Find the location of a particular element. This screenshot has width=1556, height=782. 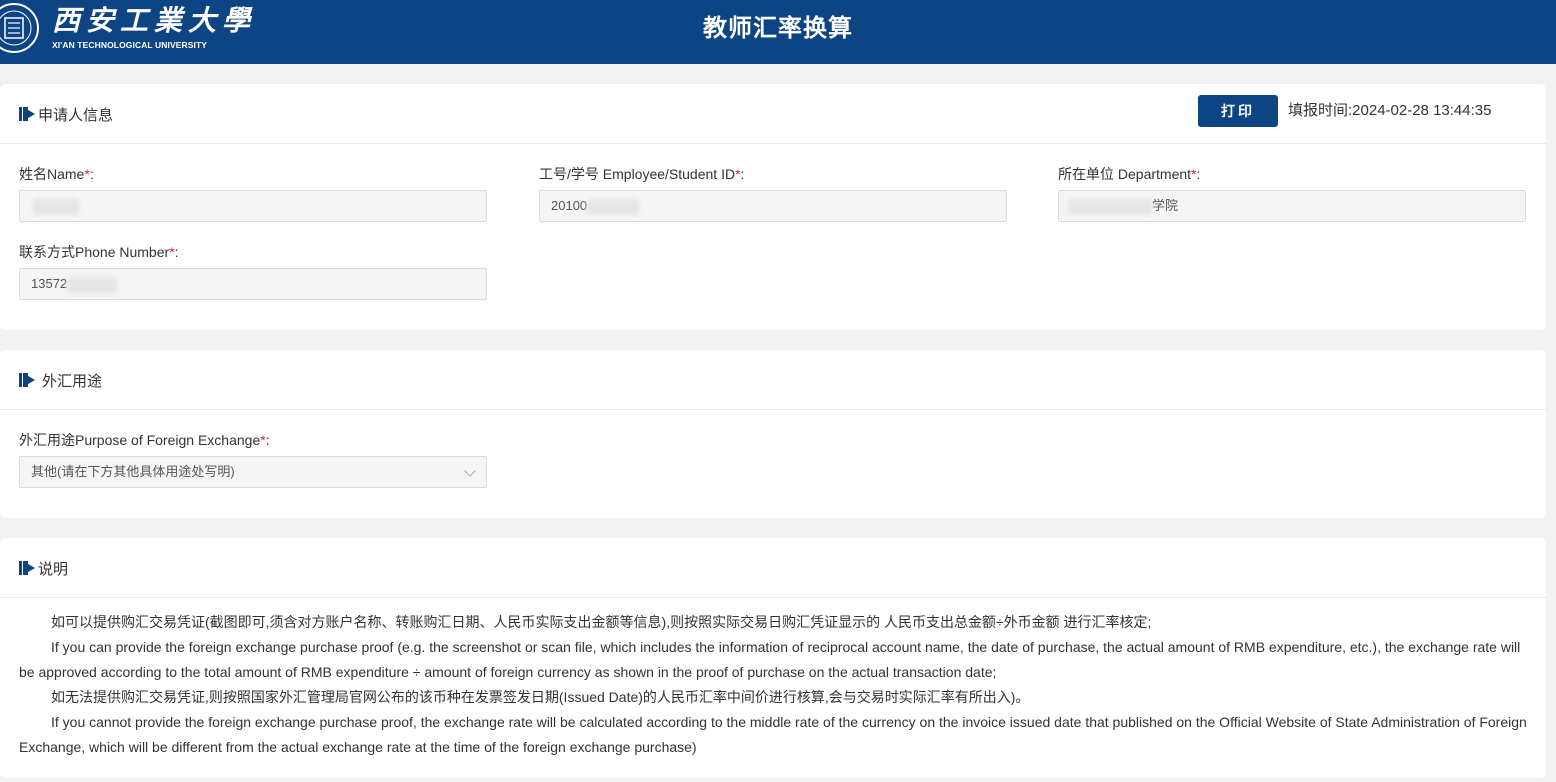

phone-value: 13572 is located at coordinates (49, 283).